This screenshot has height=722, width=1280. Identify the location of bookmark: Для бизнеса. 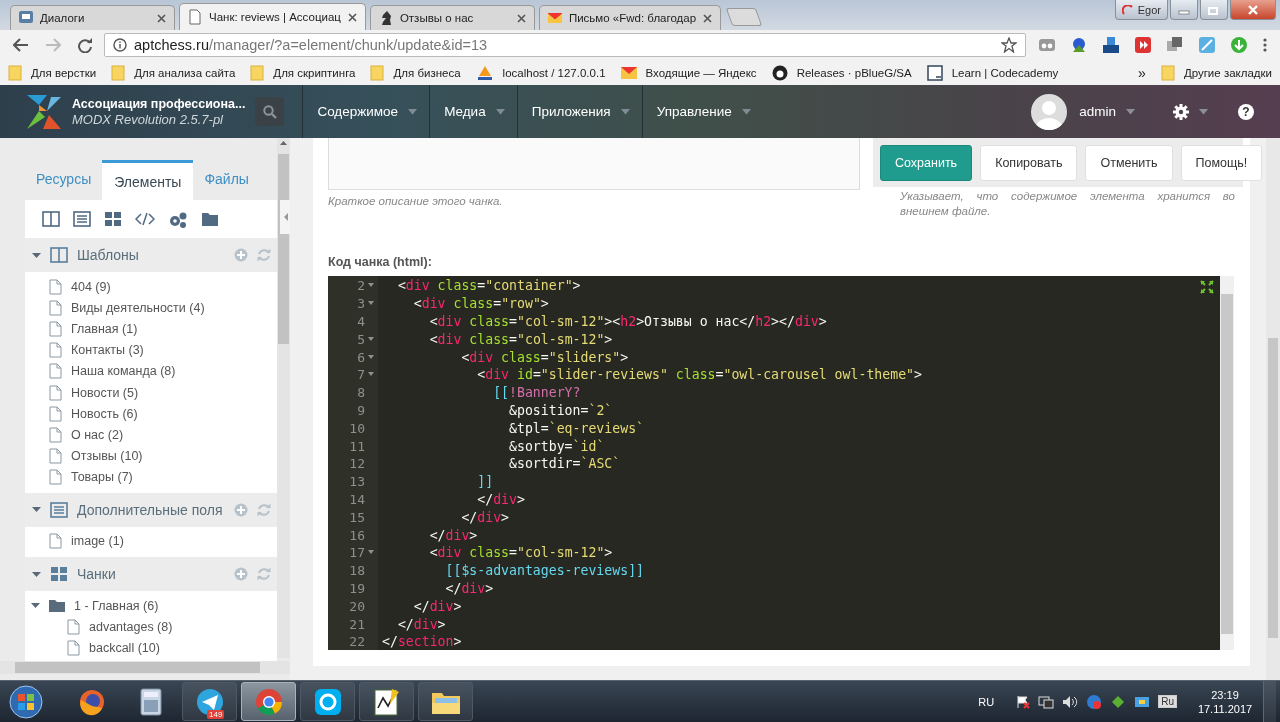
(415, 72).